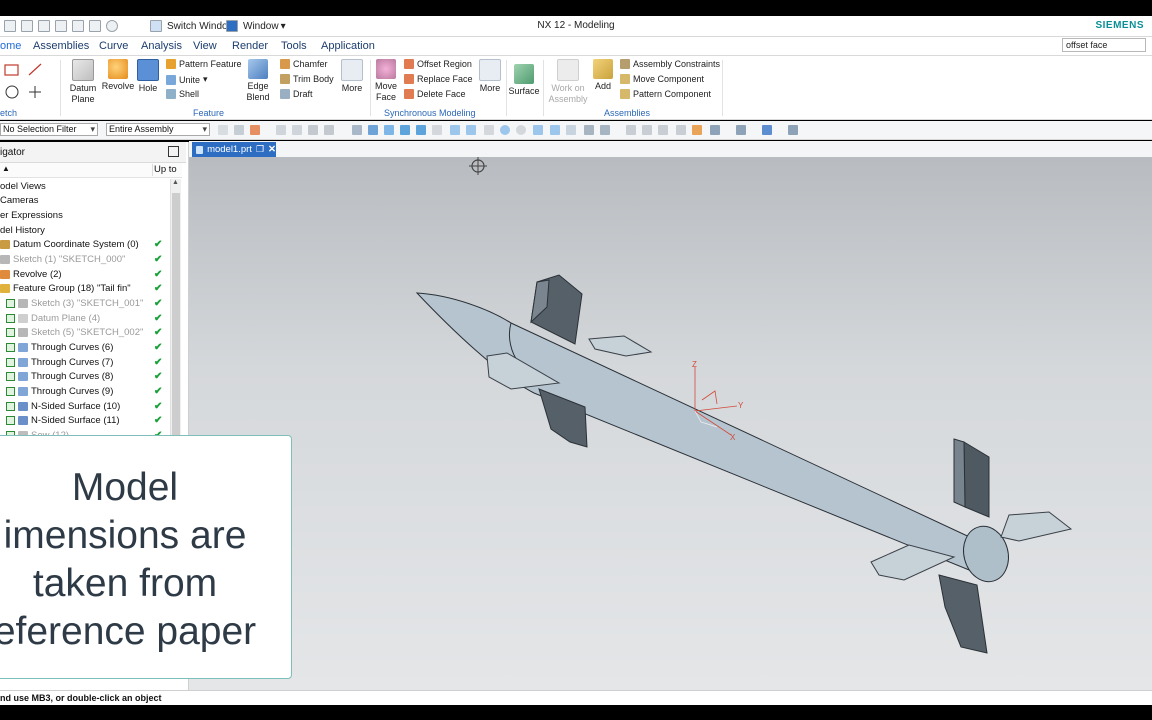 The width and height of the screenshot is (1152, 720). Describe the element at coordinates (161, 46) in the screenshot. I see `tab-analysis: Analysis` at that location.